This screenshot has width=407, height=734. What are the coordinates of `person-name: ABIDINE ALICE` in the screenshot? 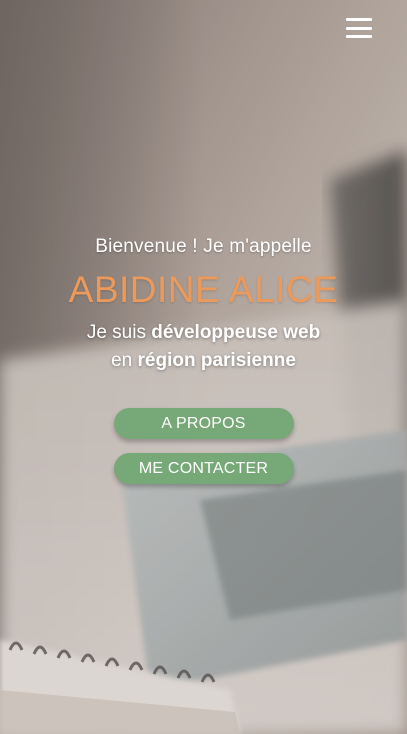 It's located at (203, 289).